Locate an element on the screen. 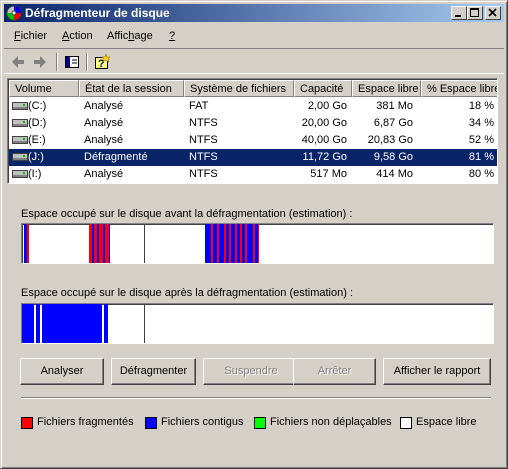  column-header-state: État de la session is located at coordinates (131, 88).